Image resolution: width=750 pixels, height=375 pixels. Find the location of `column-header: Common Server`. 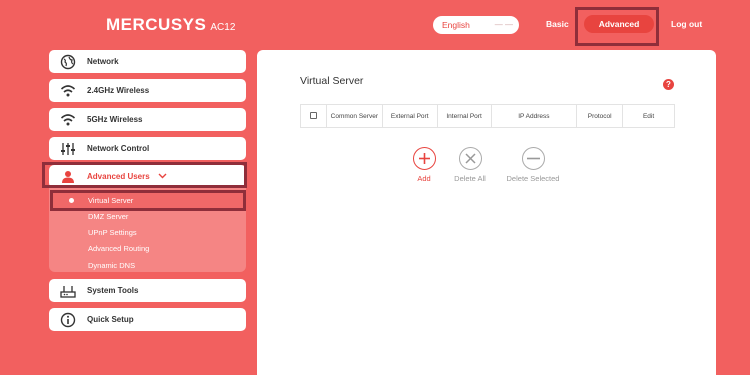

column-header: Common Server is located at coordinates (354, 116).